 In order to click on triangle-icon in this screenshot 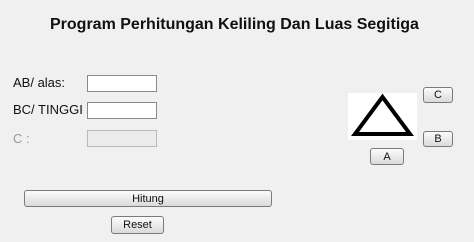, I will do `click(382, 114)`.